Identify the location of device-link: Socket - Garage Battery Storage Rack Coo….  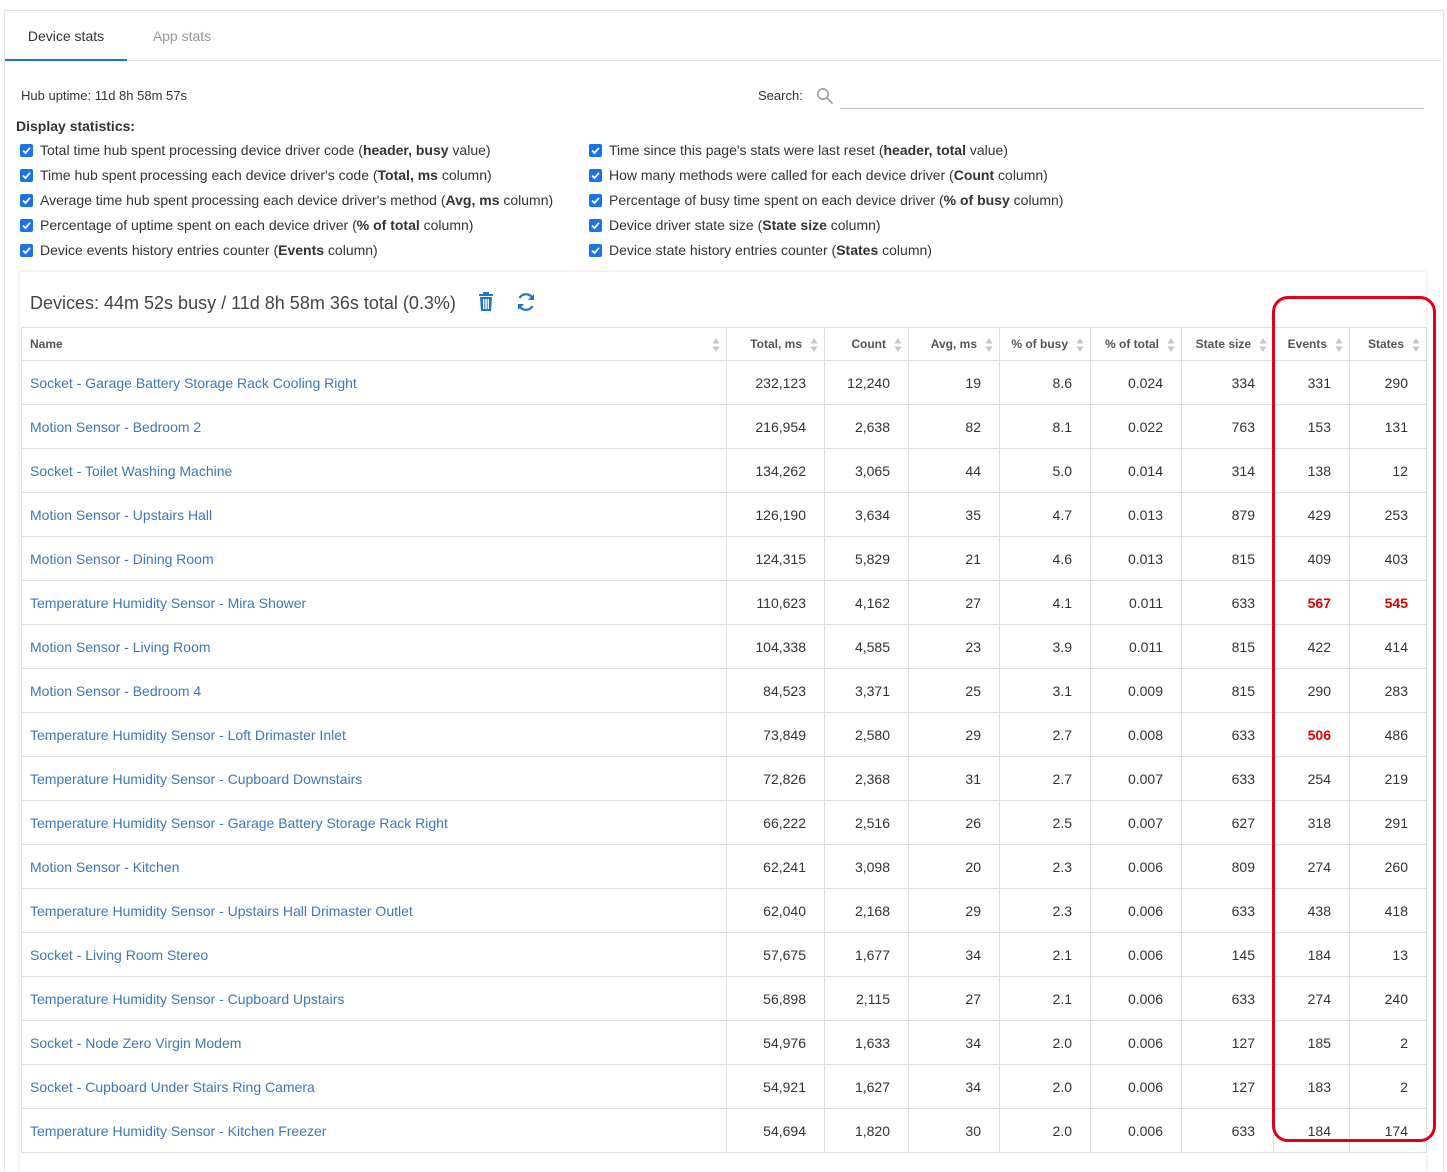
(193, 383).